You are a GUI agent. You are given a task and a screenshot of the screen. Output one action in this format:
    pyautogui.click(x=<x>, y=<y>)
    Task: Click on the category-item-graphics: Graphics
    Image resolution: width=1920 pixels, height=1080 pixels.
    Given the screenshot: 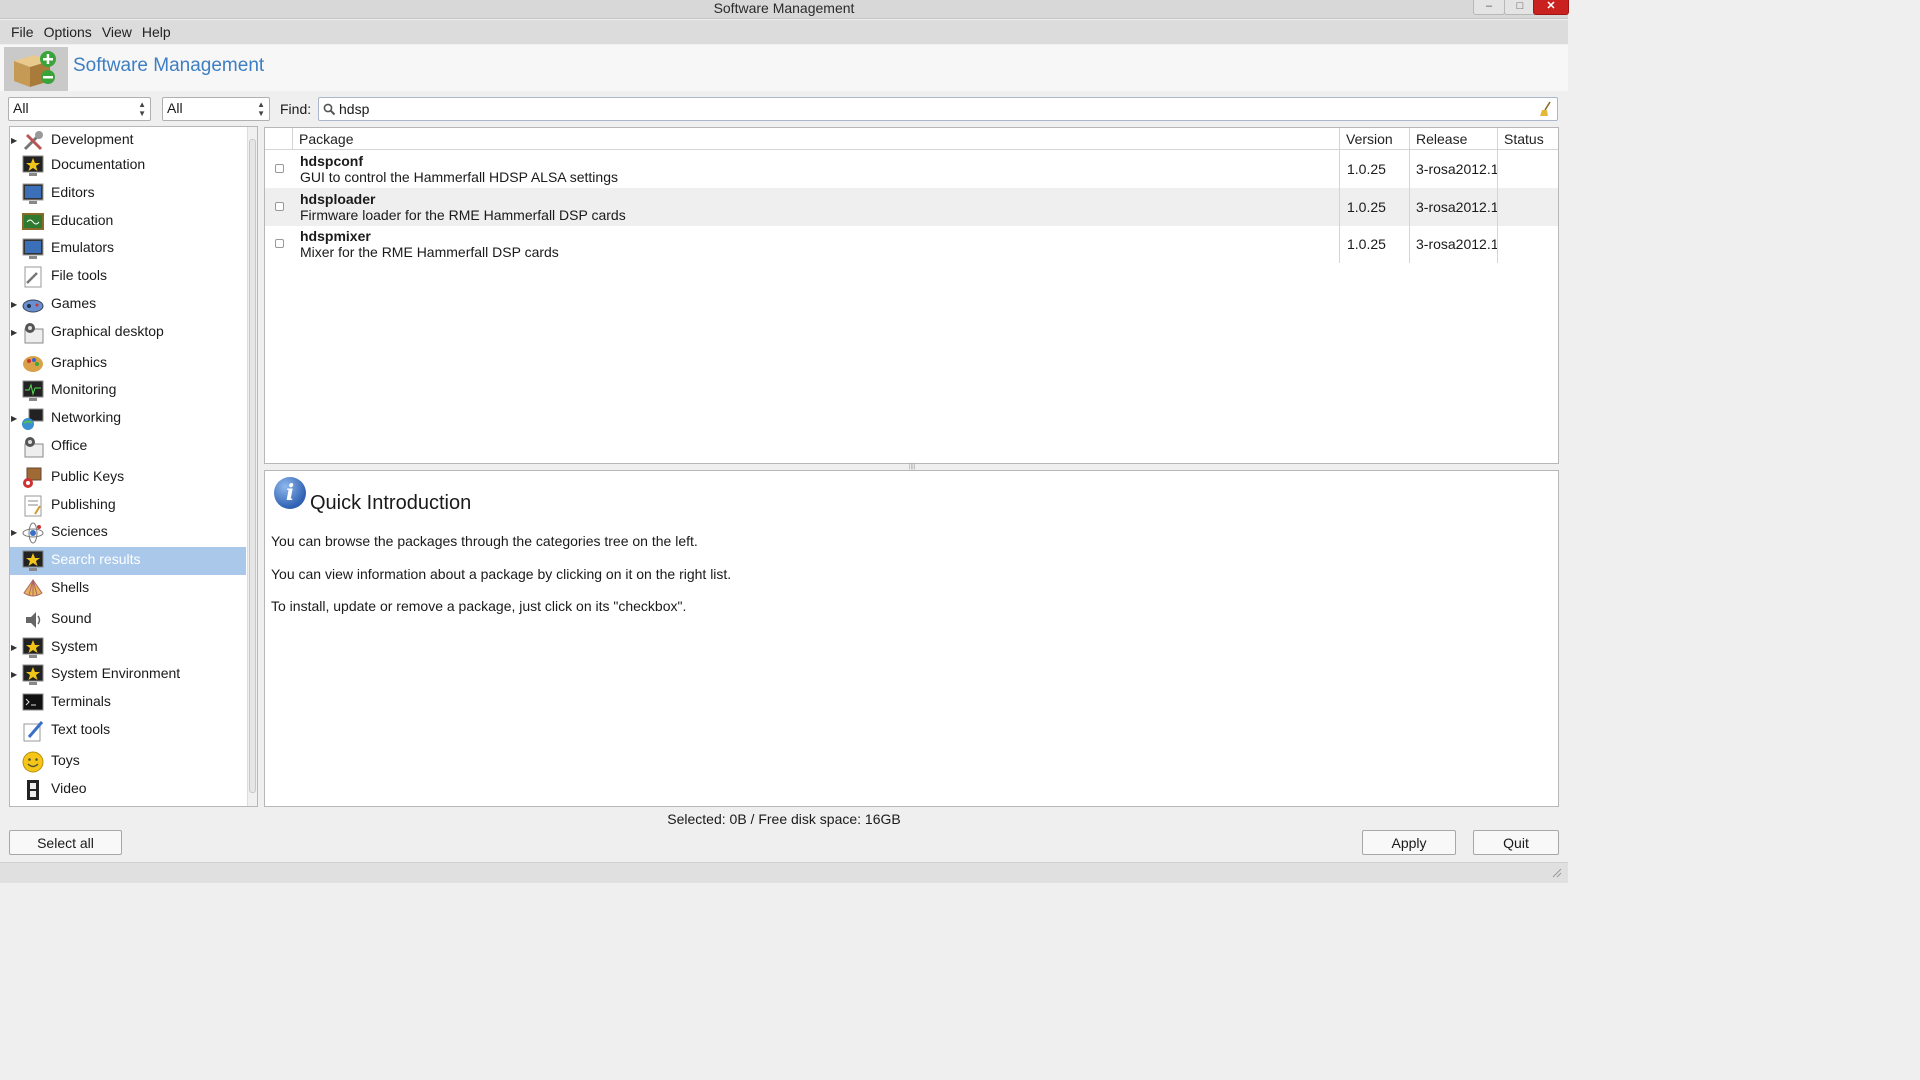 What is the action you would take?
    pyautogui.click(x=128, y=364)
    